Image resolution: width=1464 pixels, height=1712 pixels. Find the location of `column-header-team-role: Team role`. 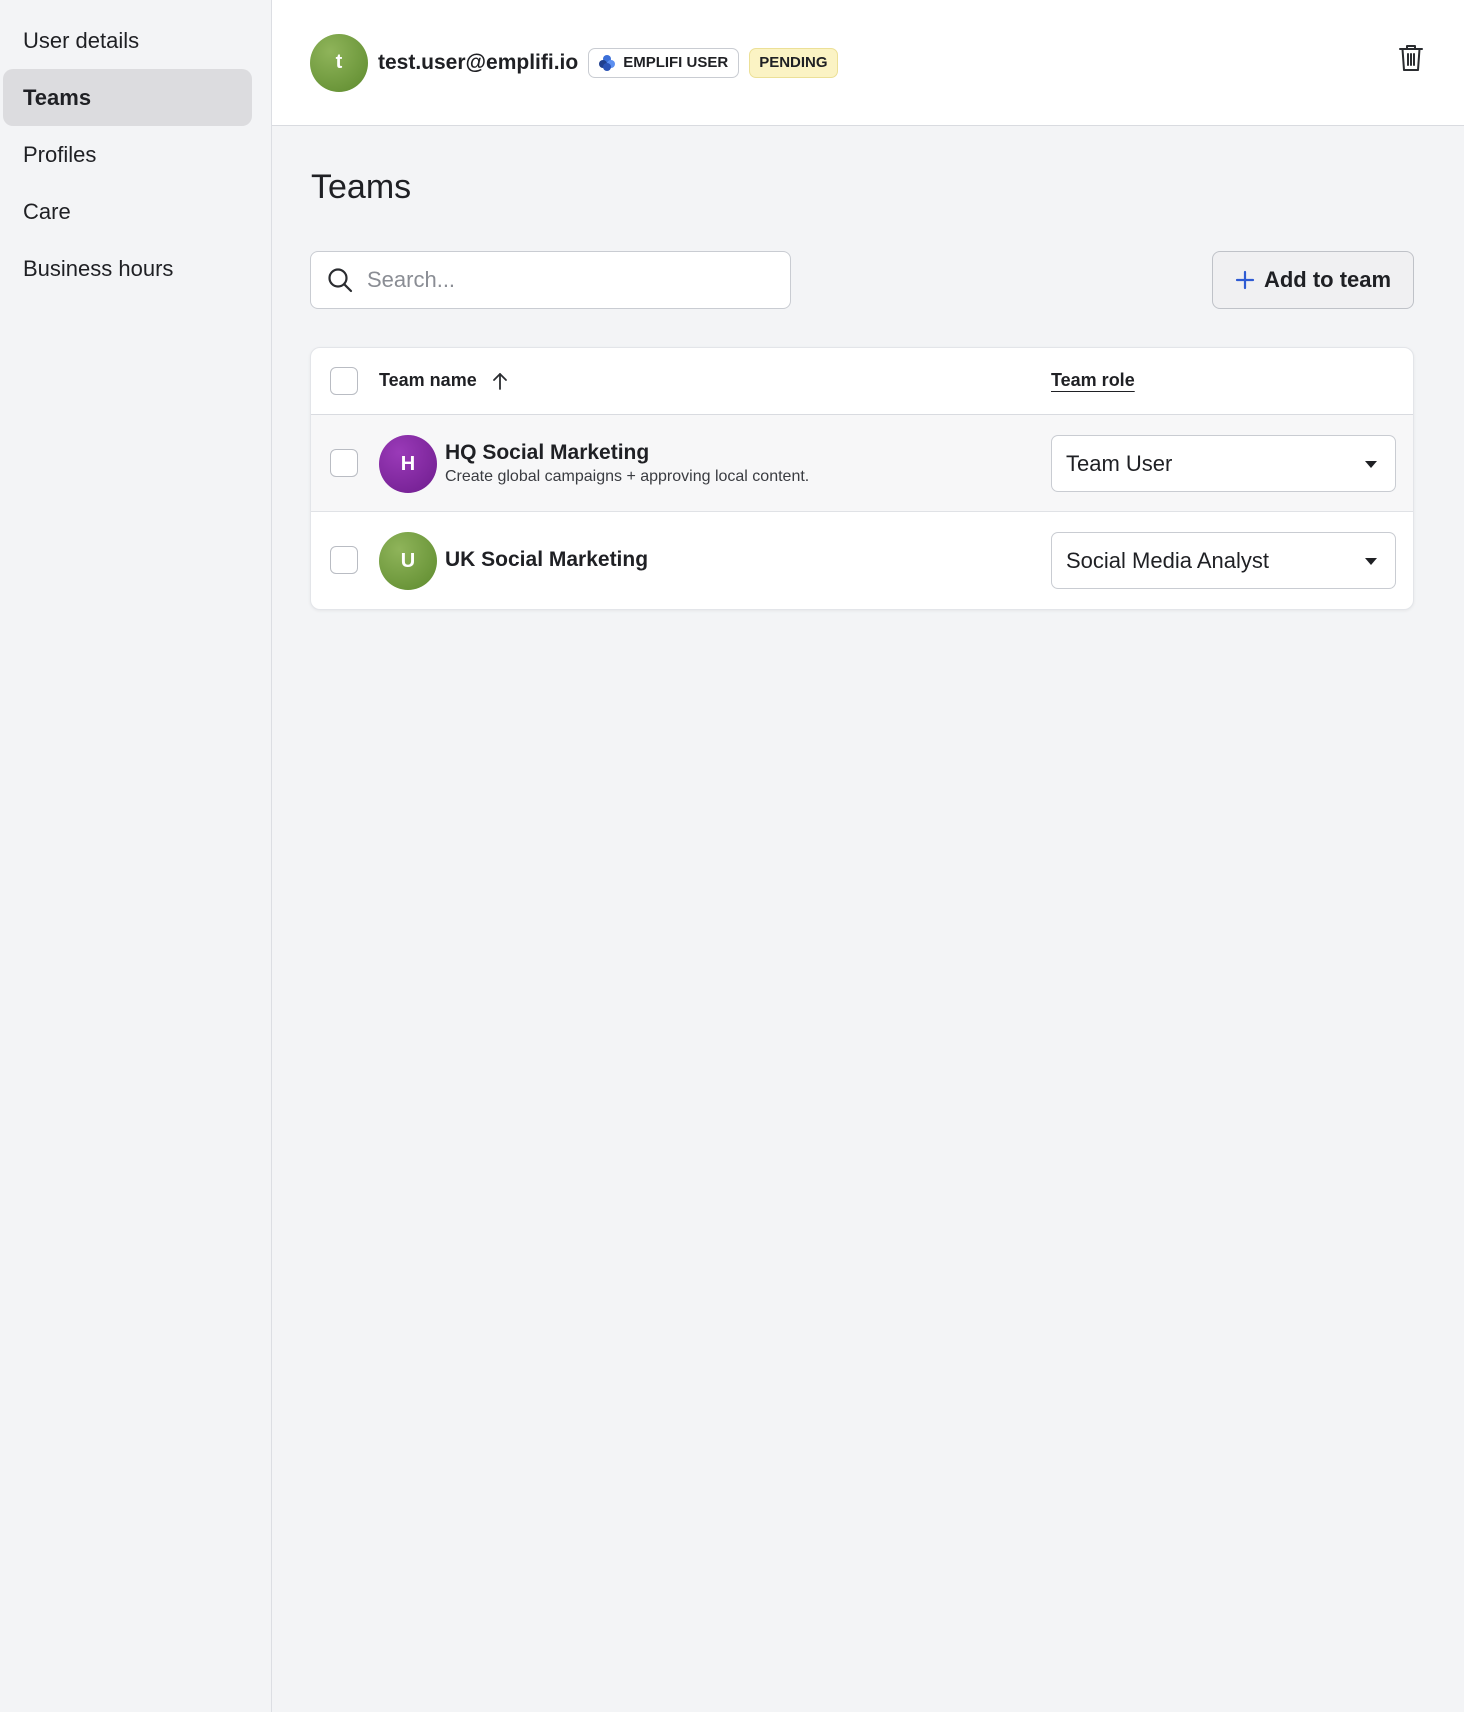

column-header-team-role: Team role is located at coordinates (1093, 380).